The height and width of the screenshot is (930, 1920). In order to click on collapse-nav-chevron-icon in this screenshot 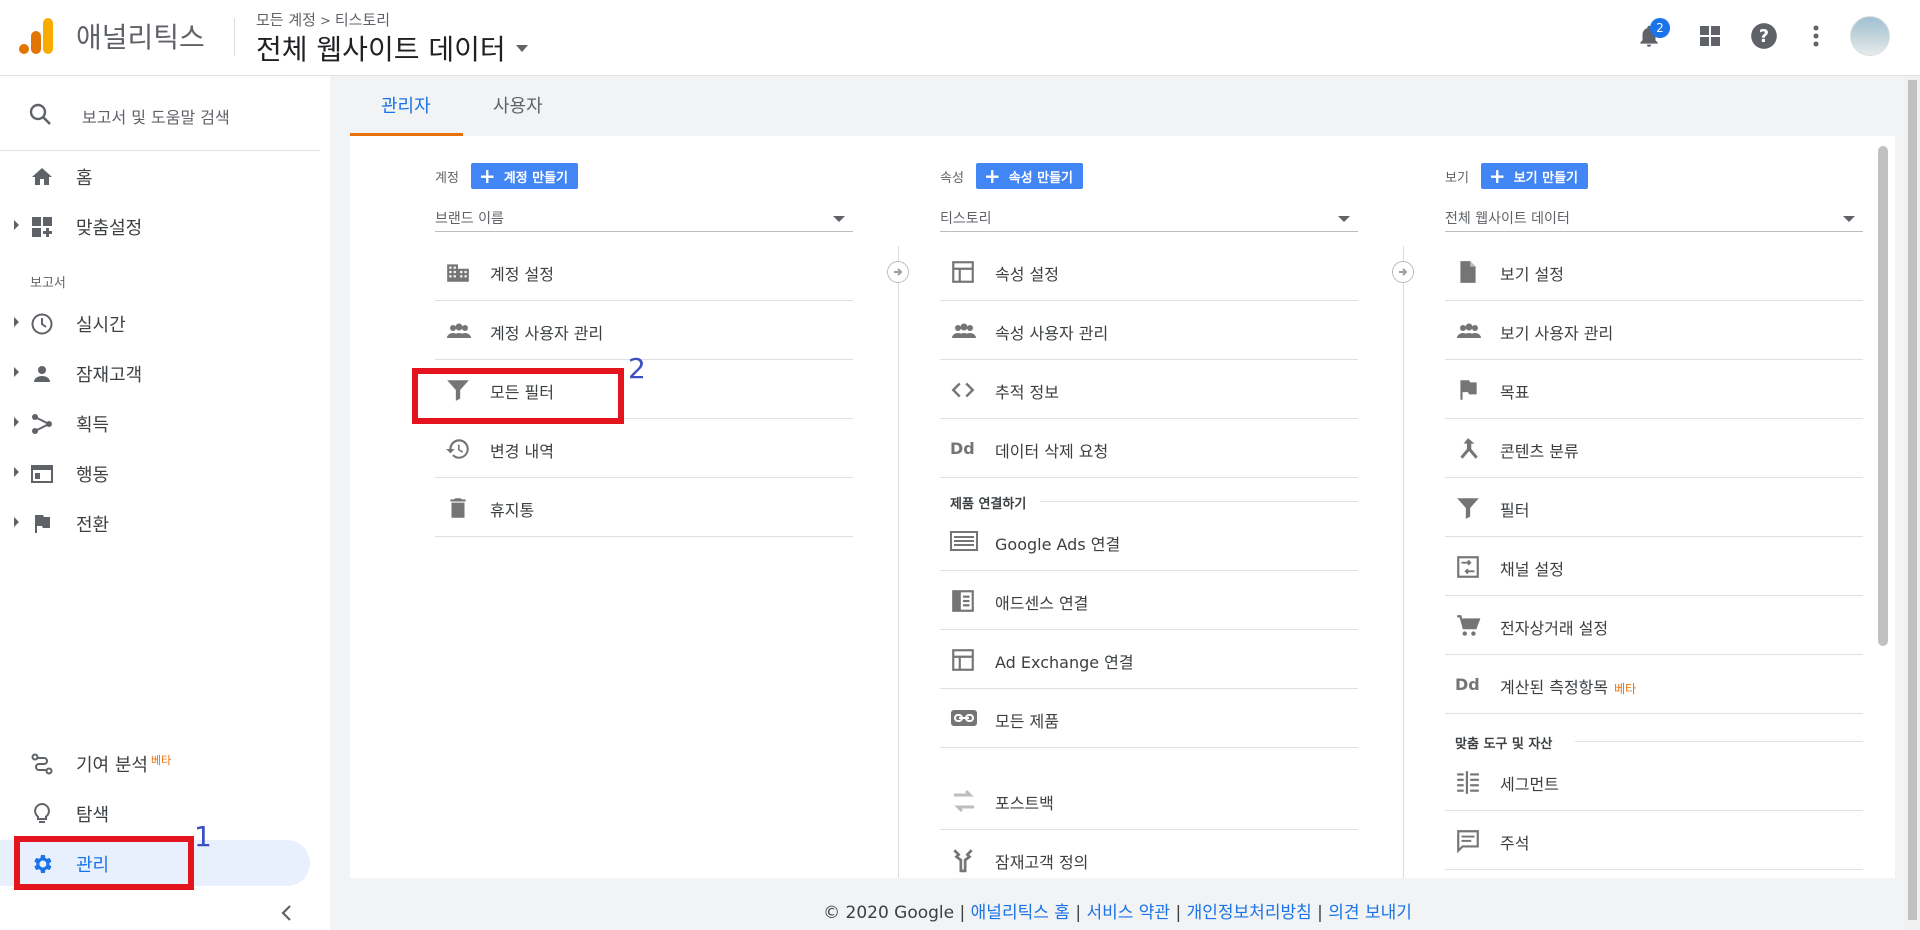, I will do `click(287, 913)`.